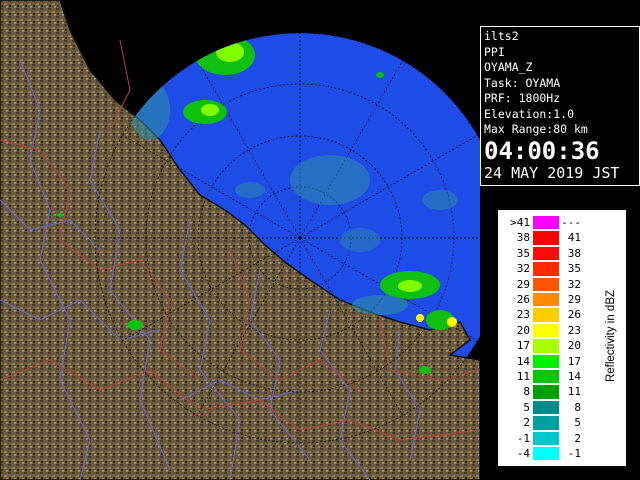 The width and height of the screenshot is (640, 480). Describe the element at coordinates (523, 269) in the screenshot. I see `legend-lower-value: 32` at that location.